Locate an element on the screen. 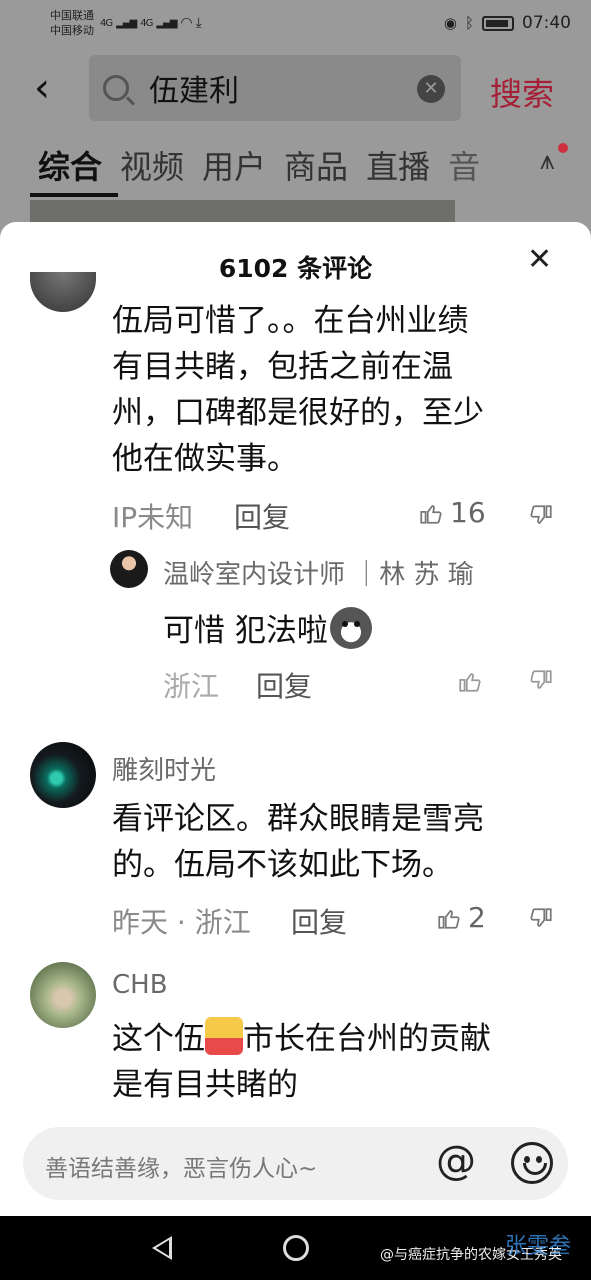 The image size is (591, 1280). reply-text: 可惜 犯法啦 is located at coordinates (267, 627).